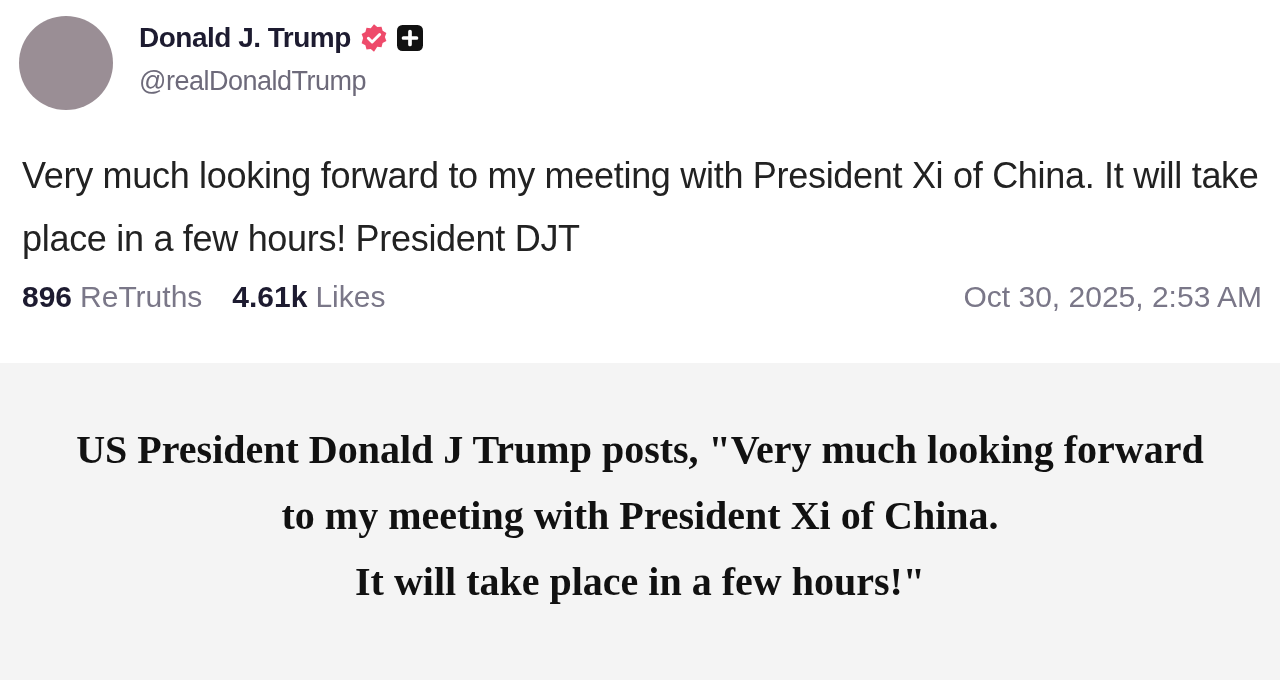  Describe the element at coordinates (350, 297) in the screenshot. I see `stat-label: Likes` at that location.